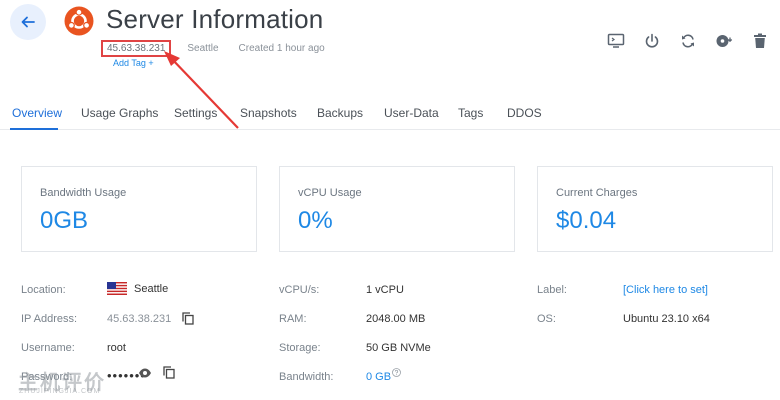 This screenshot has width=780, height=400. What do you see at coordinates (203, 48) in the screenshot?
I see `header-location: Seattle` at bounding box center [203, 48].